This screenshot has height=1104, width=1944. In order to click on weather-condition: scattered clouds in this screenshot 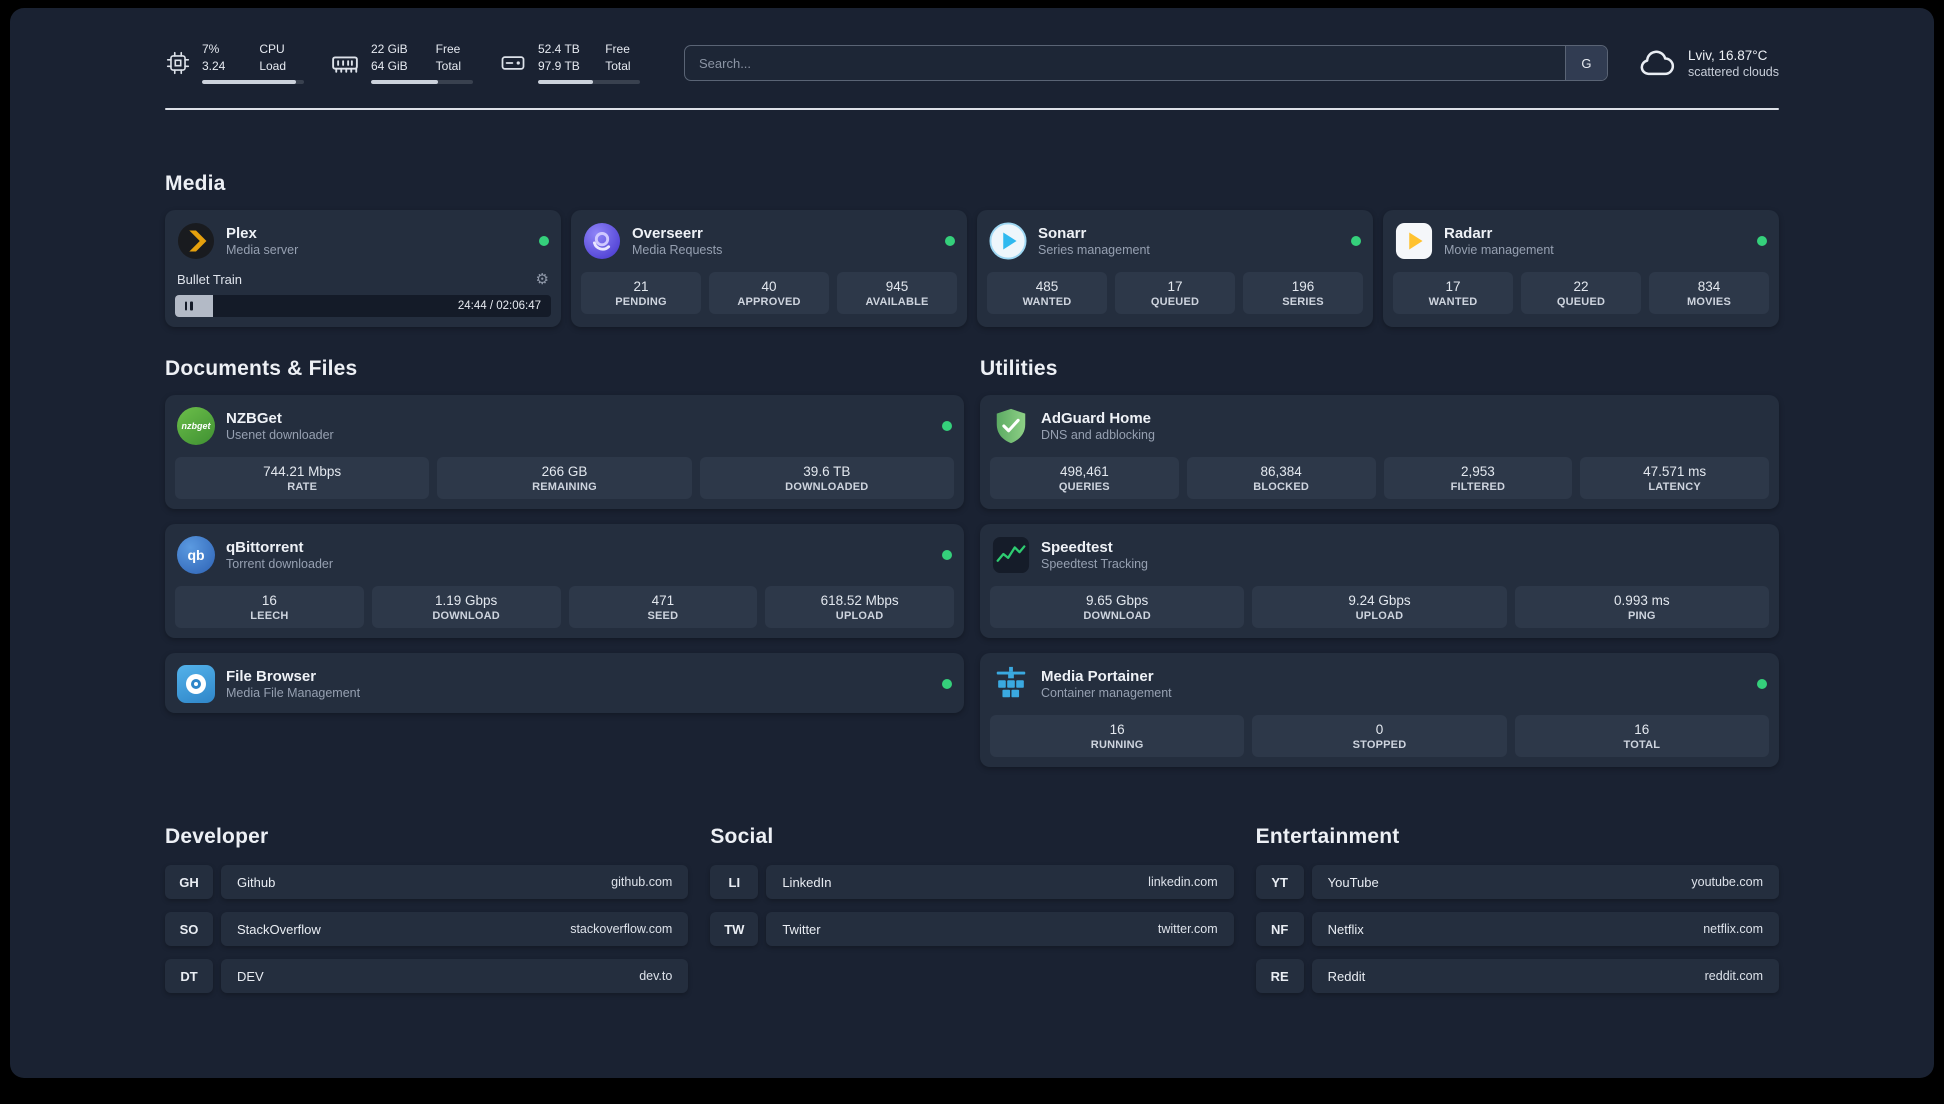, I will do `click(1733, 71)`.